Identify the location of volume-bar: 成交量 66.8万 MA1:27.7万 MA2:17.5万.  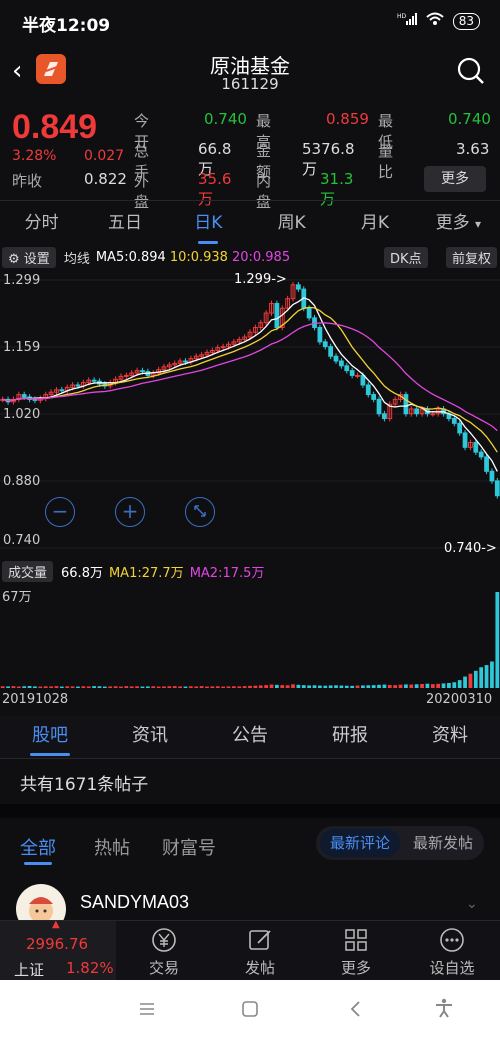
(250, 571).